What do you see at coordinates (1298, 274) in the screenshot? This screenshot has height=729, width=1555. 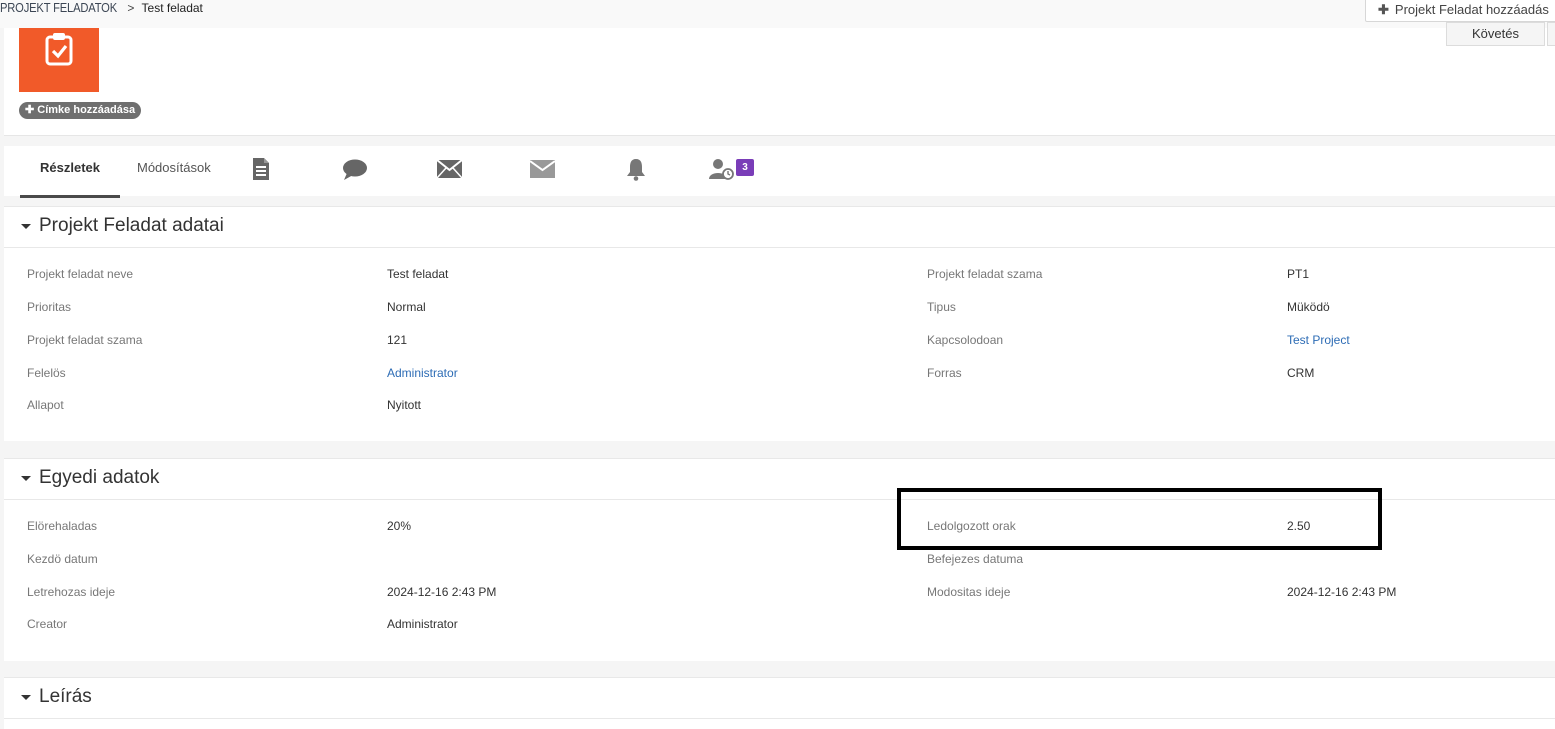 I see `field-value: PT1` at bounding box center [1298, 274].